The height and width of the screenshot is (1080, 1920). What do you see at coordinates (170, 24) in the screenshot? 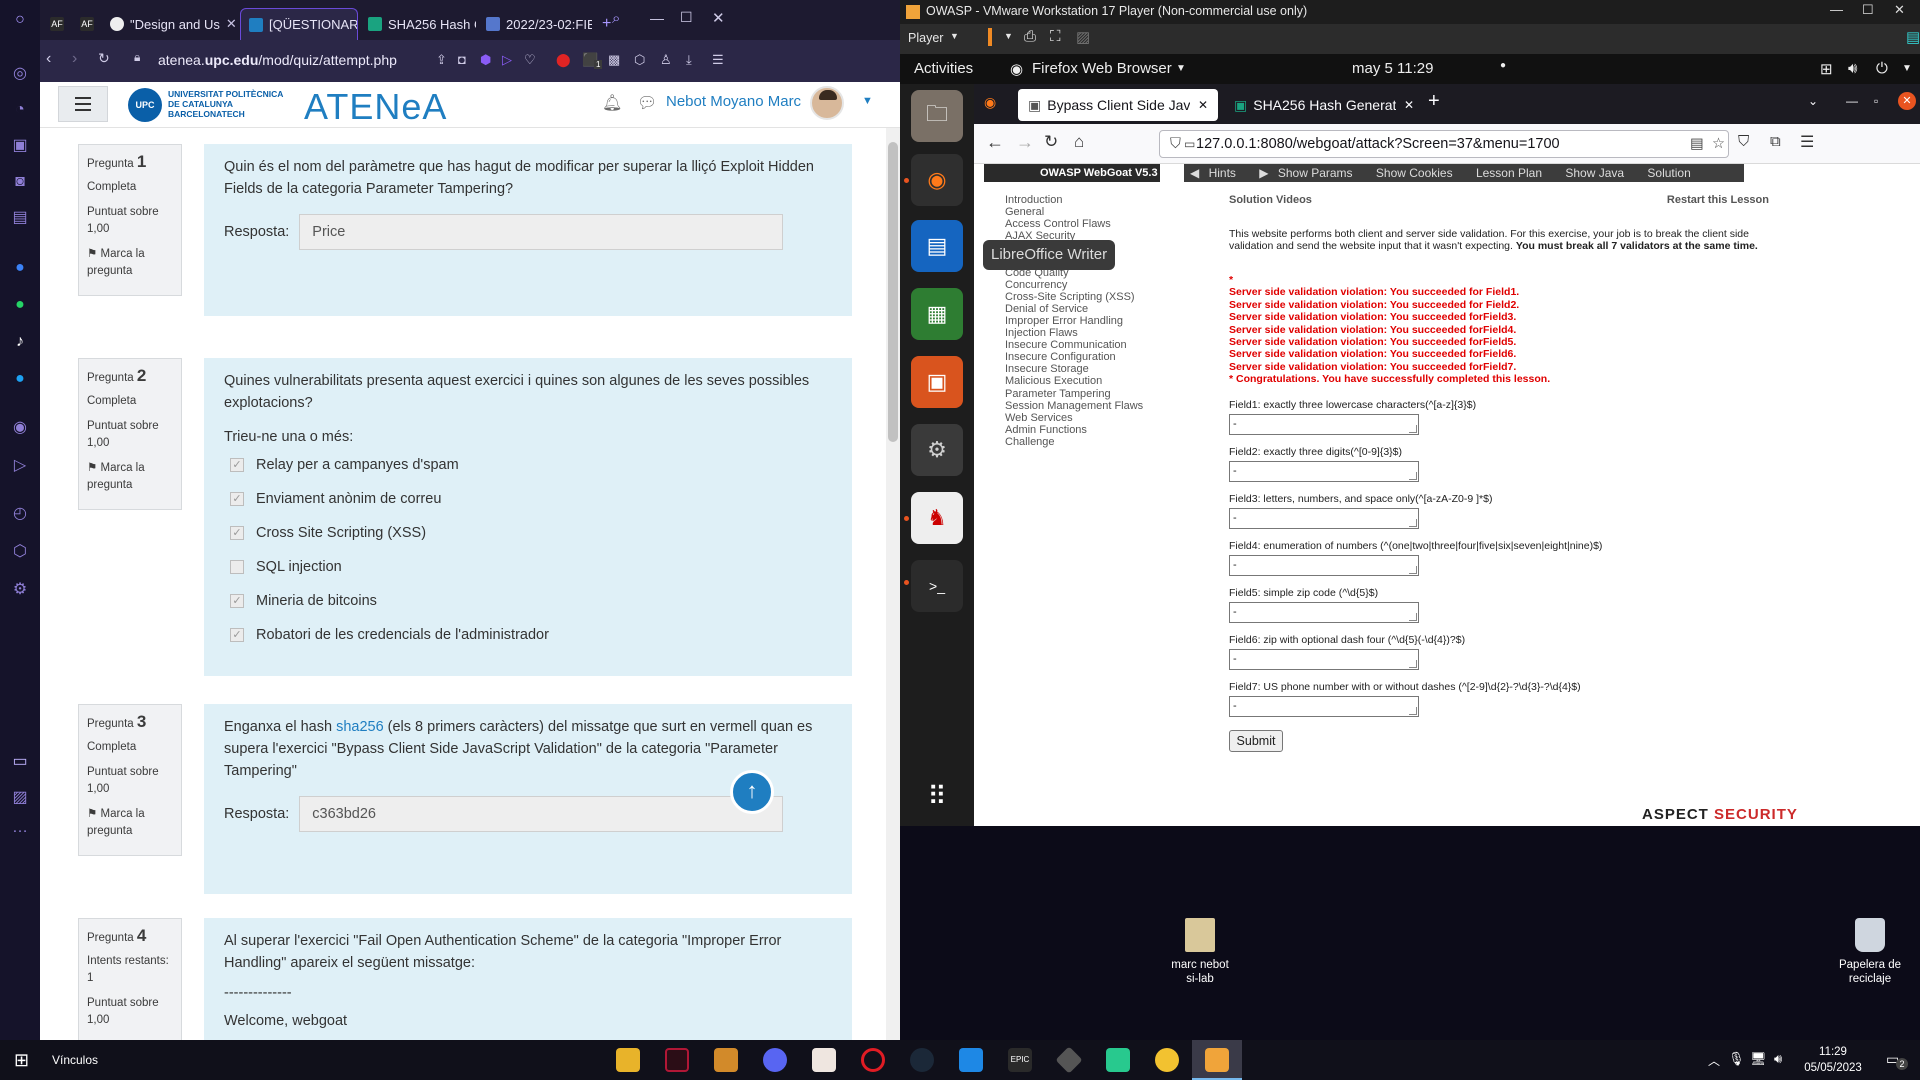
I see `tab-design-and-use: "Design and Us ✕` at bounding box center [170, 24].